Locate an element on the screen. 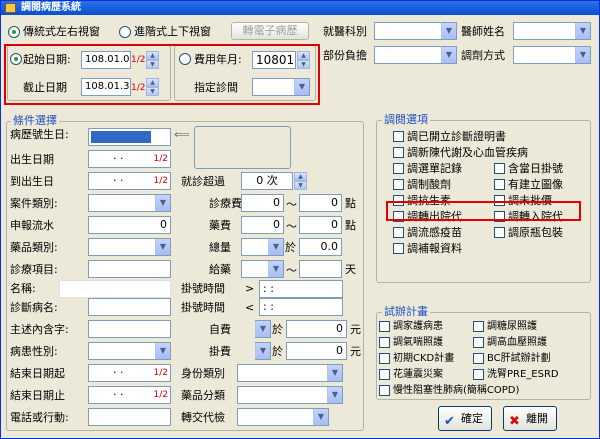 The image size is (600, 439). ok-button-label: 確定 is located at coordinates (472, 418).